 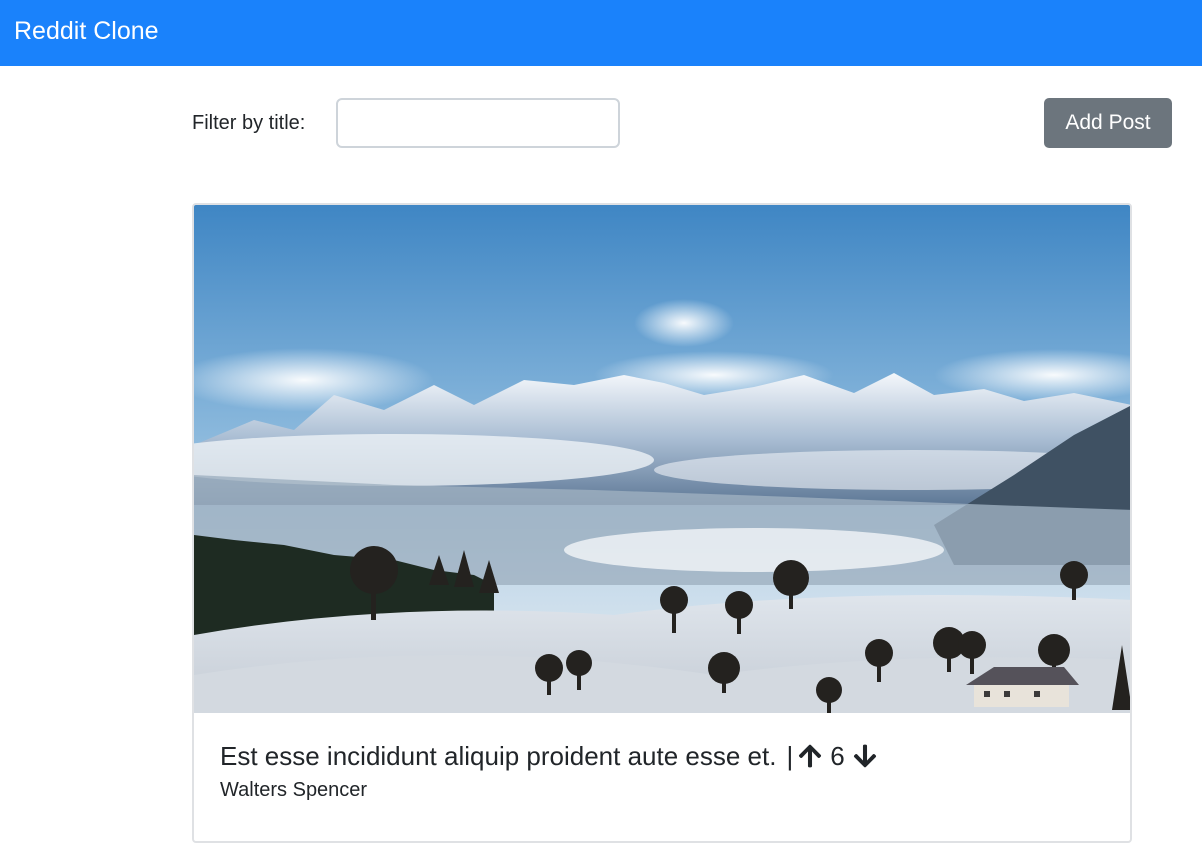 I want to click on filter-input, so click(x=478, y=123).